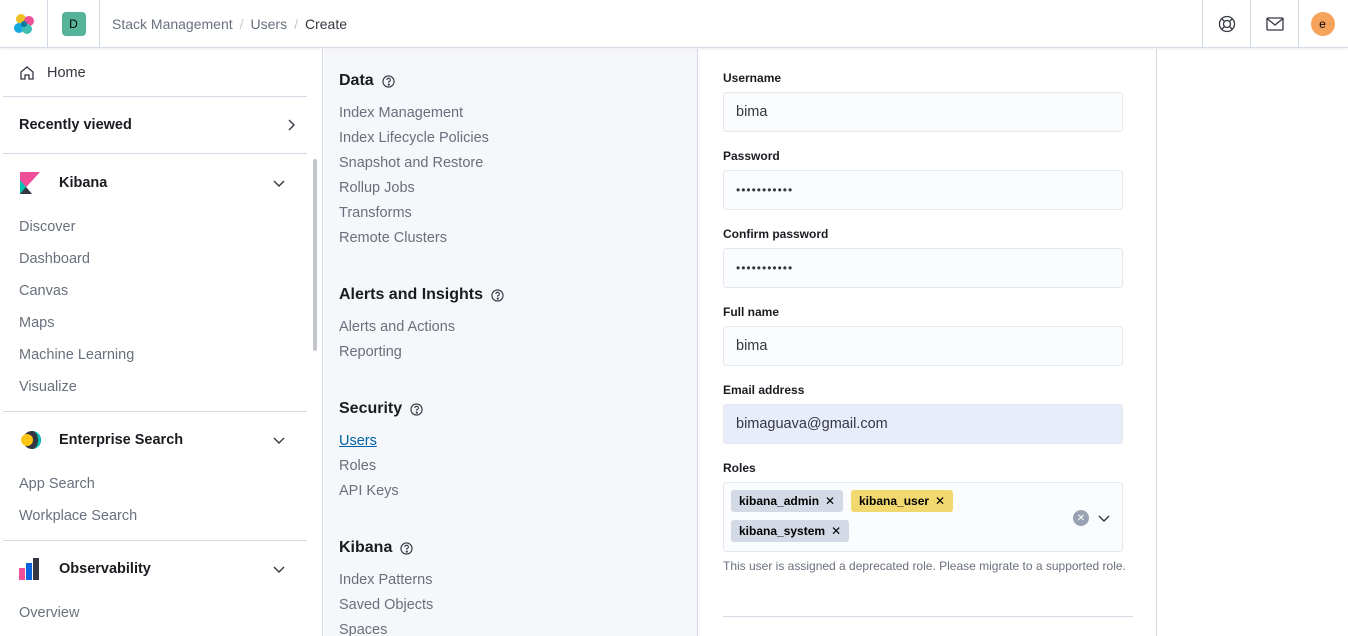 The width and height of the screenshot is (1348, 636). What do you see at coordinates (782, 531) in the screenshot?
I see `role-pill-label: kibana_system` at bounding box center [782, 531].